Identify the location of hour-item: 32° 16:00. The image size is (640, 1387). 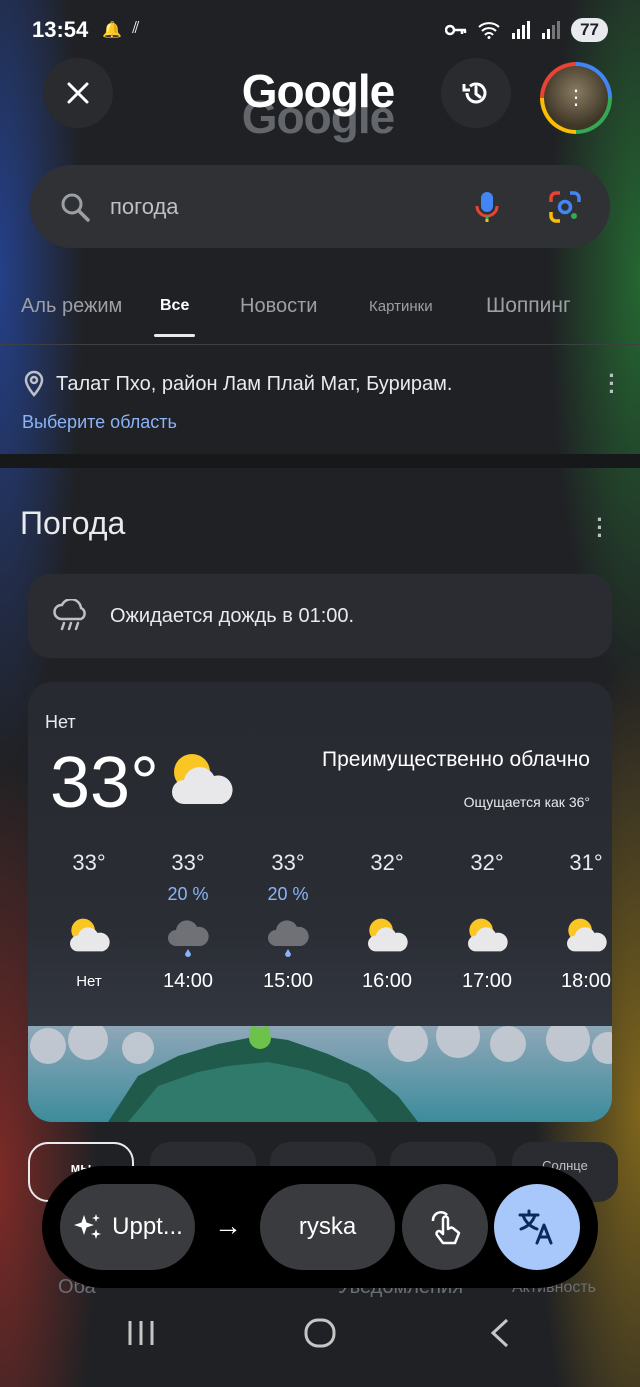
(387, 921).